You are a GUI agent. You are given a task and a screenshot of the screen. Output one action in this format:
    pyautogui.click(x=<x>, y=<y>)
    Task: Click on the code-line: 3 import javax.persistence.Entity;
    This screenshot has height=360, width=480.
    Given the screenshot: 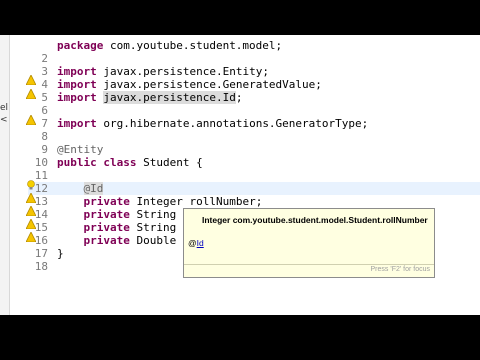 What is the action you would take?
    pyautogui.click(x=240, y=71)
    